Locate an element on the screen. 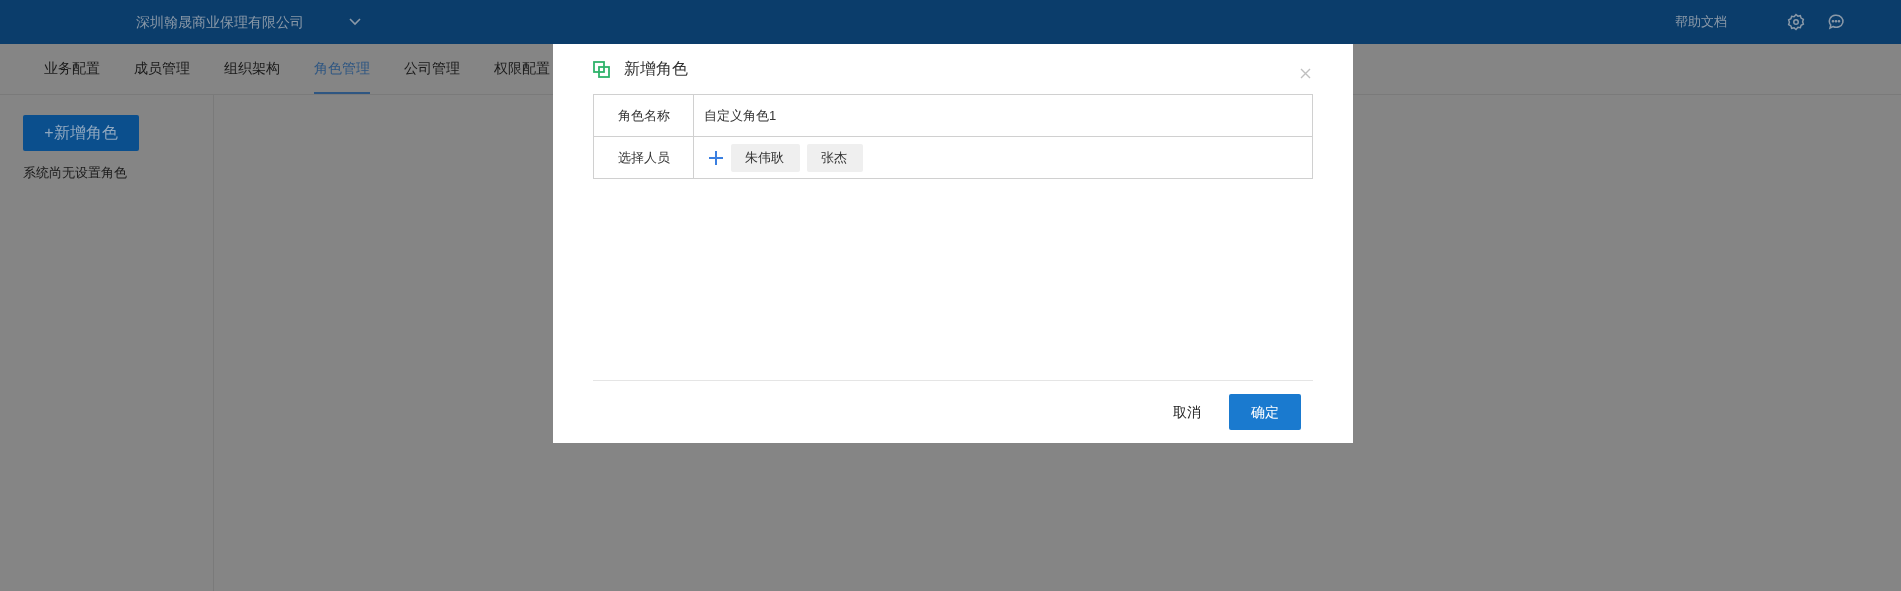 The image size is (1901, 591). nav-tab: 业务配置 is located at coordinates (72, 69).